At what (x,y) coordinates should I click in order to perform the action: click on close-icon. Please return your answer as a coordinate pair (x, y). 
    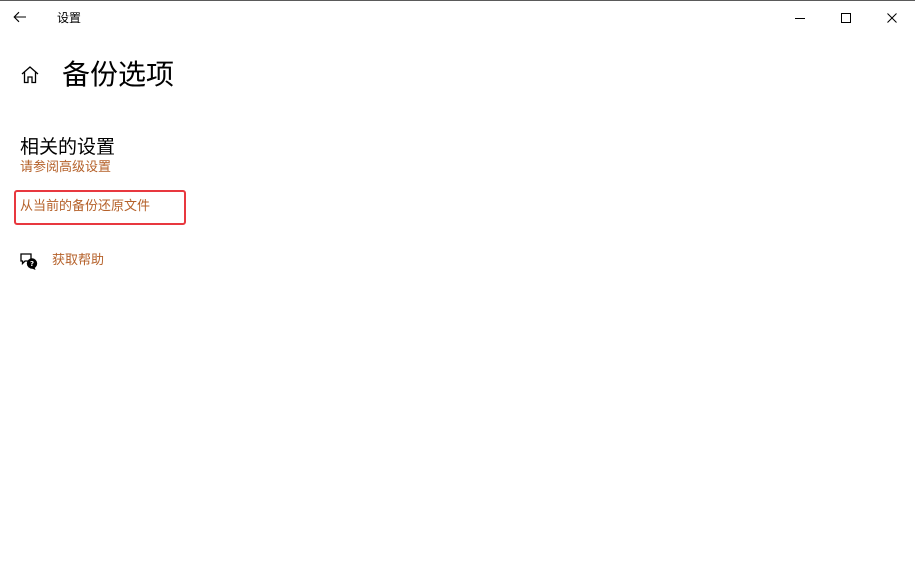
    Looking at the image, I should click on (892, 18).